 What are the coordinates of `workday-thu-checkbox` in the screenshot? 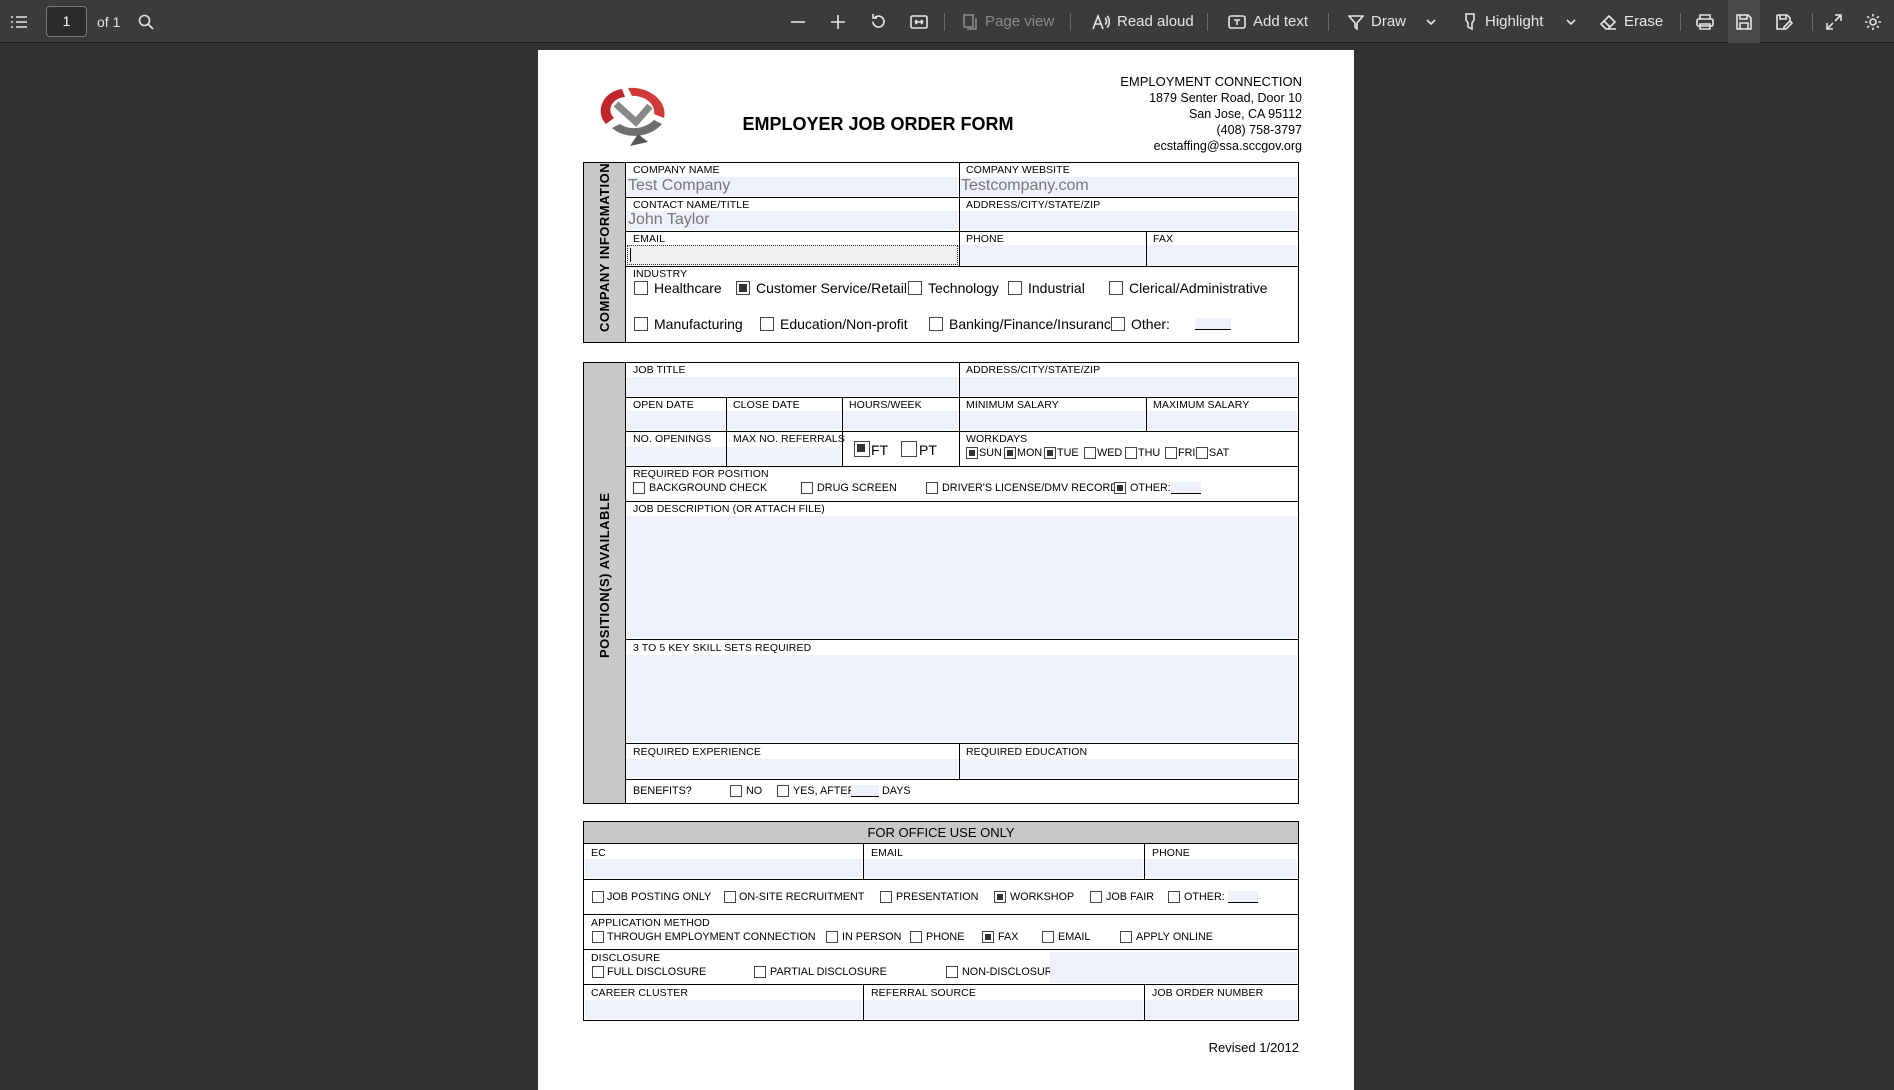 It's located at (1131, 453).